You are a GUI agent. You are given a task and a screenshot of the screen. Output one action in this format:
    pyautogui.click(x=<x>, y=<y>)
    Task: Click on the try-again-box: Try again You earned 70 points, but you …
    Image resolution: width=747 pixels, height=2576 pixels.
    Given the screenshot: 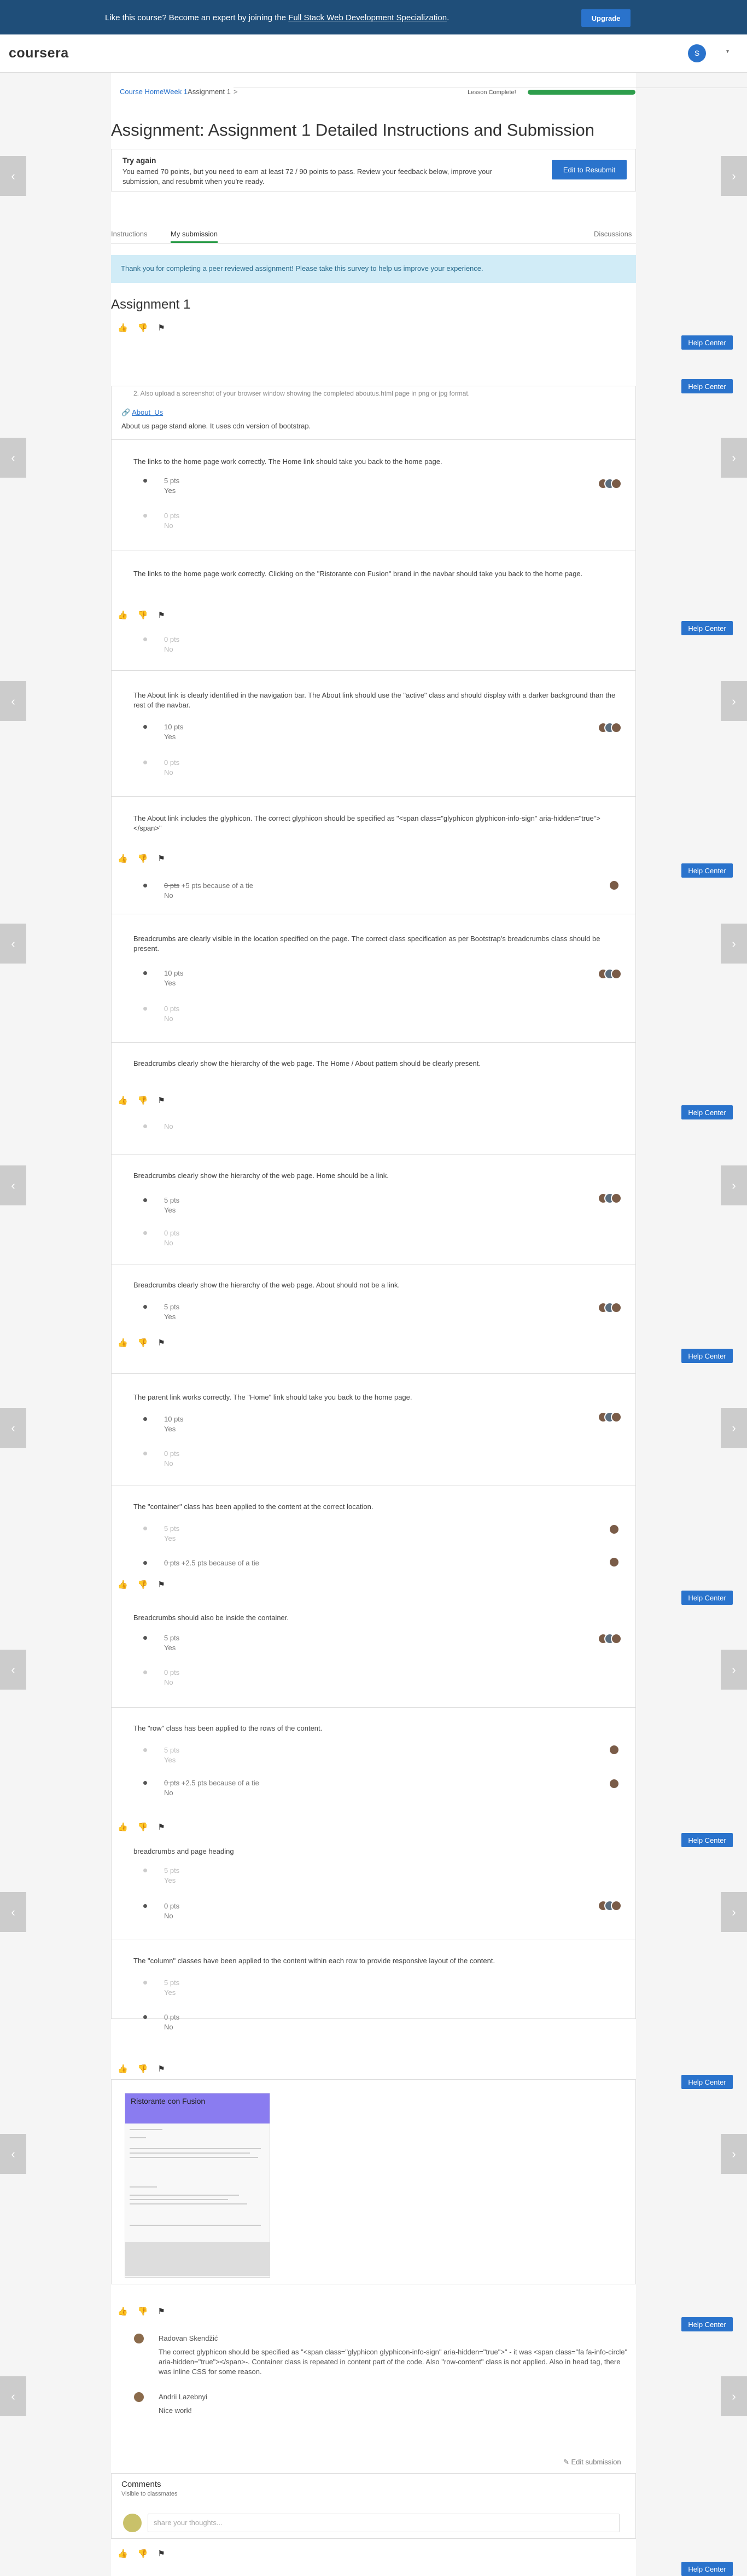 What is the action you would take?
    pyautogui.click(x=373, y=171)
    